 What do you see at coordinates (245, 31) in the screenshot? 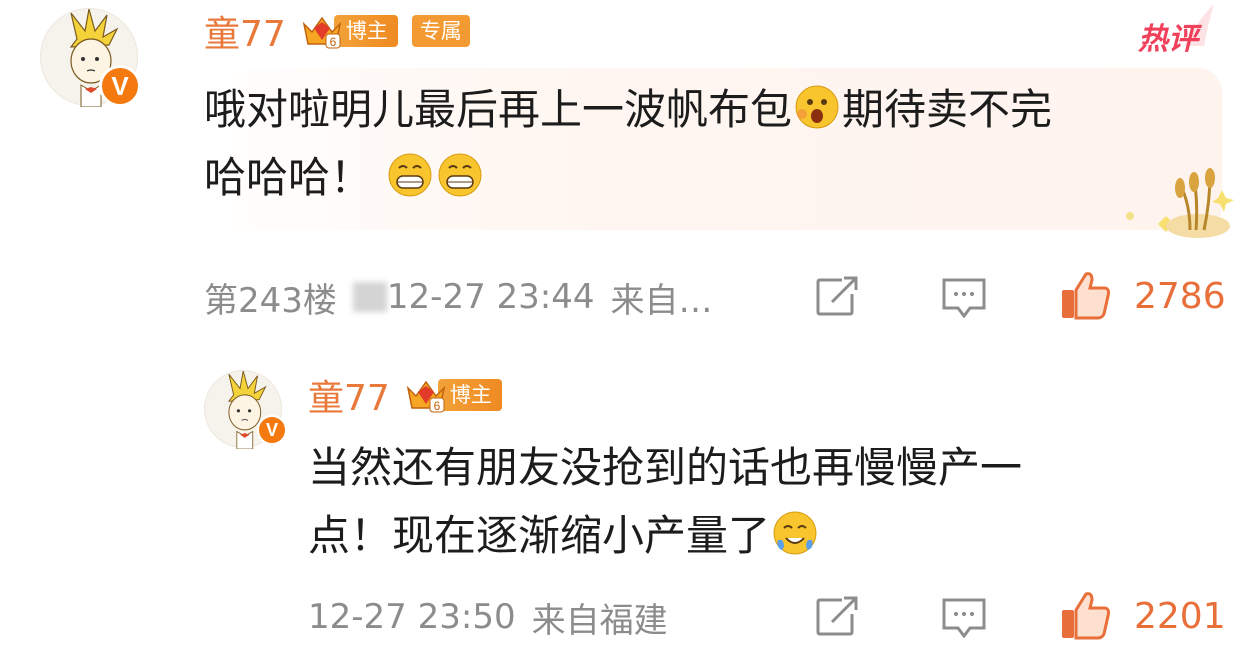
I see `username: 童77` at bounding box center [245, 31].